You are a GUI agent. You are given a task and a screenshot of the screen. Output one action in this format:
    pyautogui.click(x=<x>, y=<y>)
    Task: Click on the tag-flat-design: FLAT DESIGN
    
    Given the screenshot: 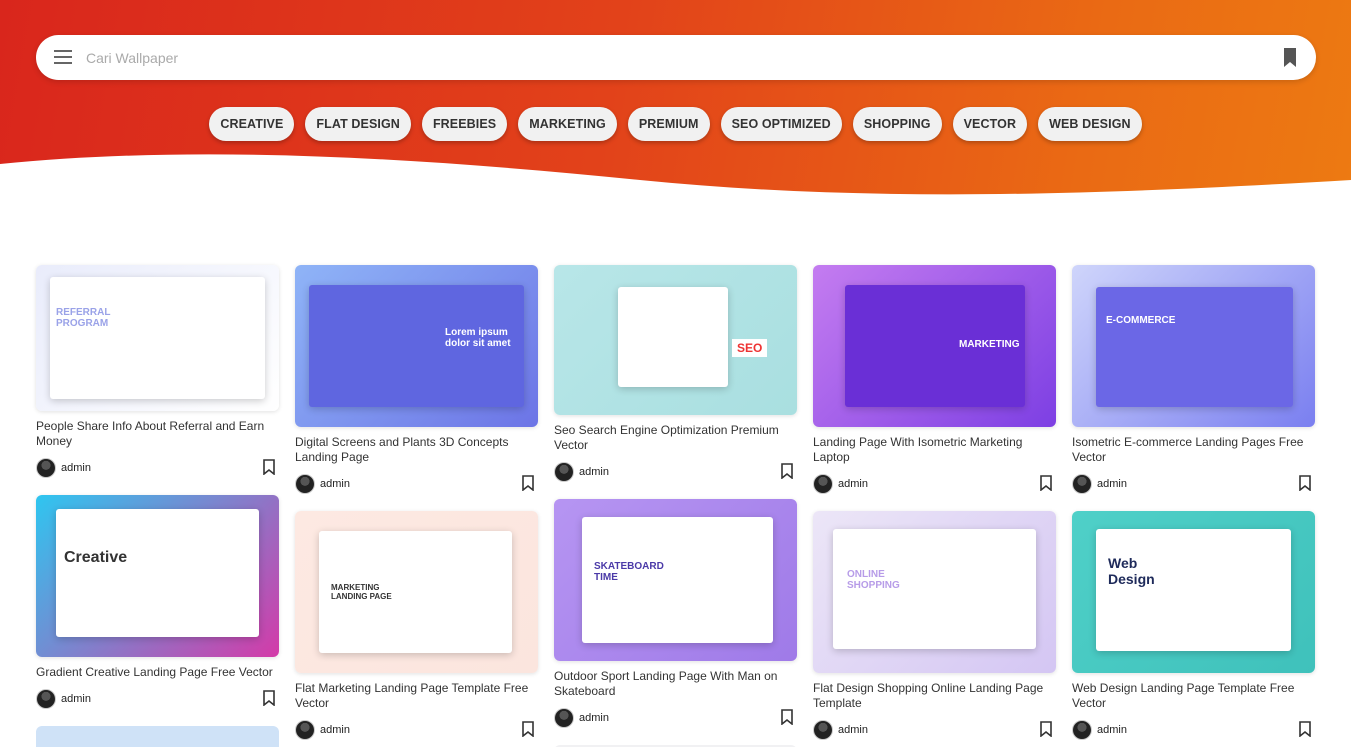 What is the action you would take?
    pyautogui.click(x=358, y=124)
    